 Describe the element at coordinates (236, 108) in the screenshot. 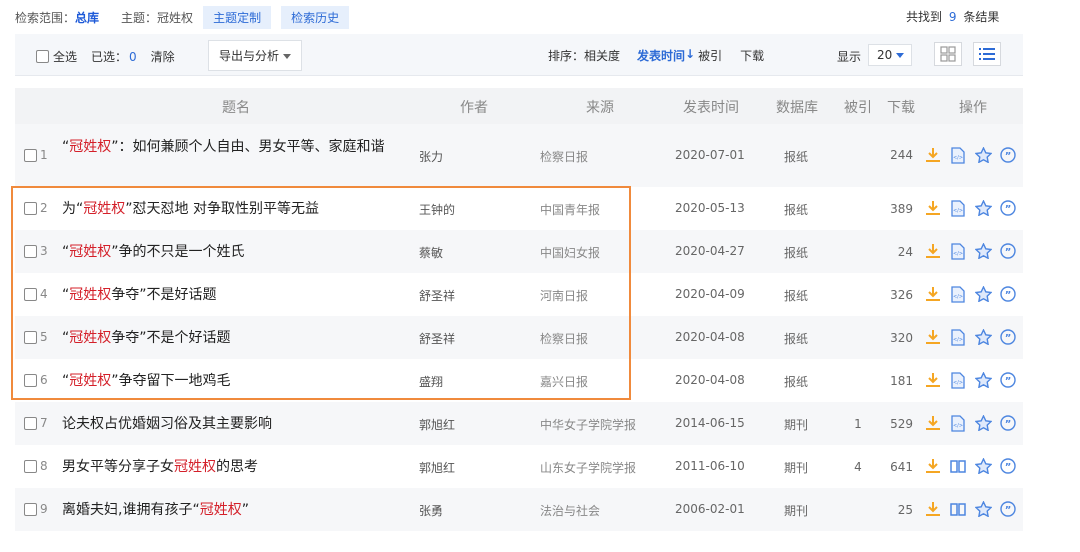

I see `col-title: 题名` at that location.